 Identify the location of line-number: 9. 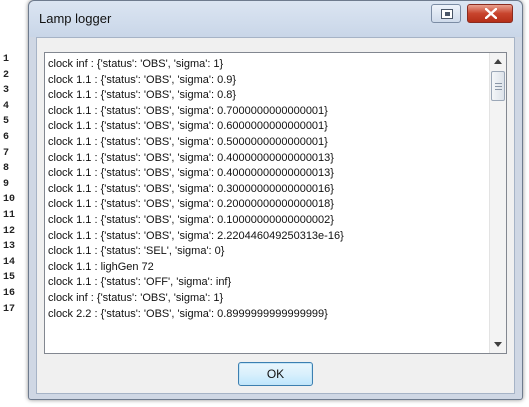
(6, 184).